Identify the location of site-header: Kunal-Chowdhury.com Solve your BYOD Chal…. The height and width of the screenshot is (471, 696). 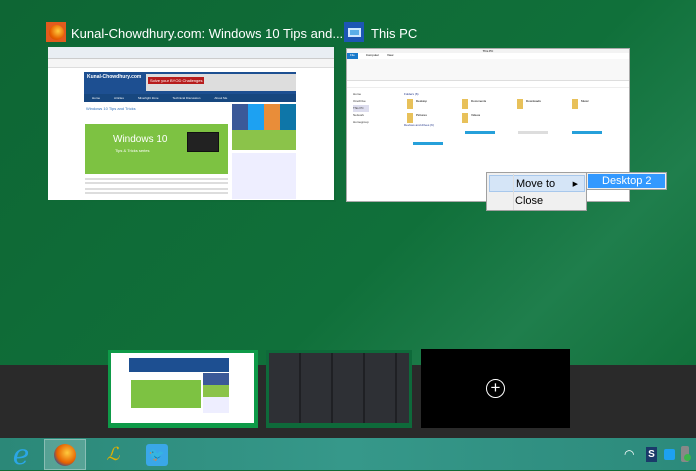
(190, 83).